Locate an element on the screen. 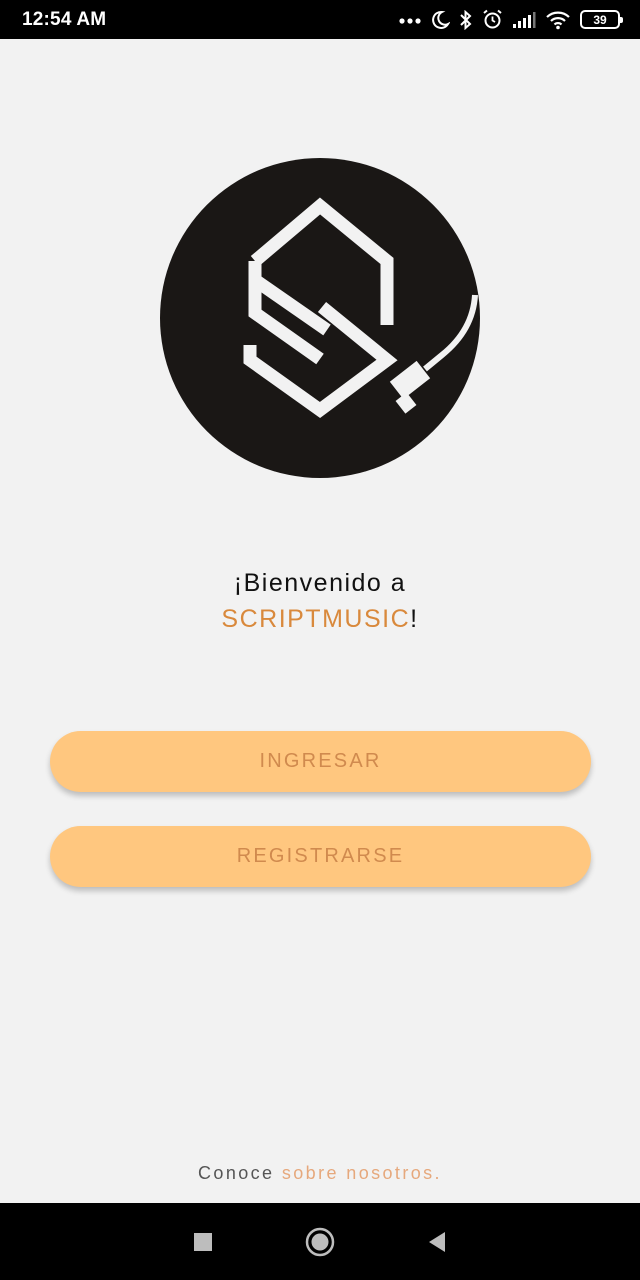 The height and width of the screenshot is (1280, 640). moon-icon is located at coordinates (440, 20).